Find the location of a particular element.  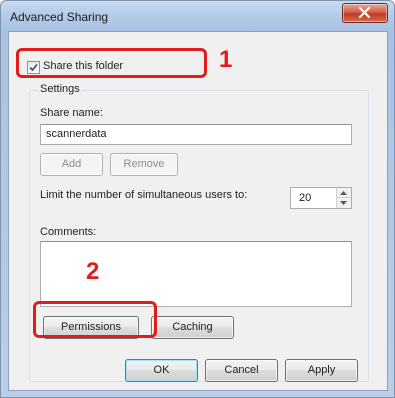

user-limit-spinner: 20 is located at coordinates (321, 198).